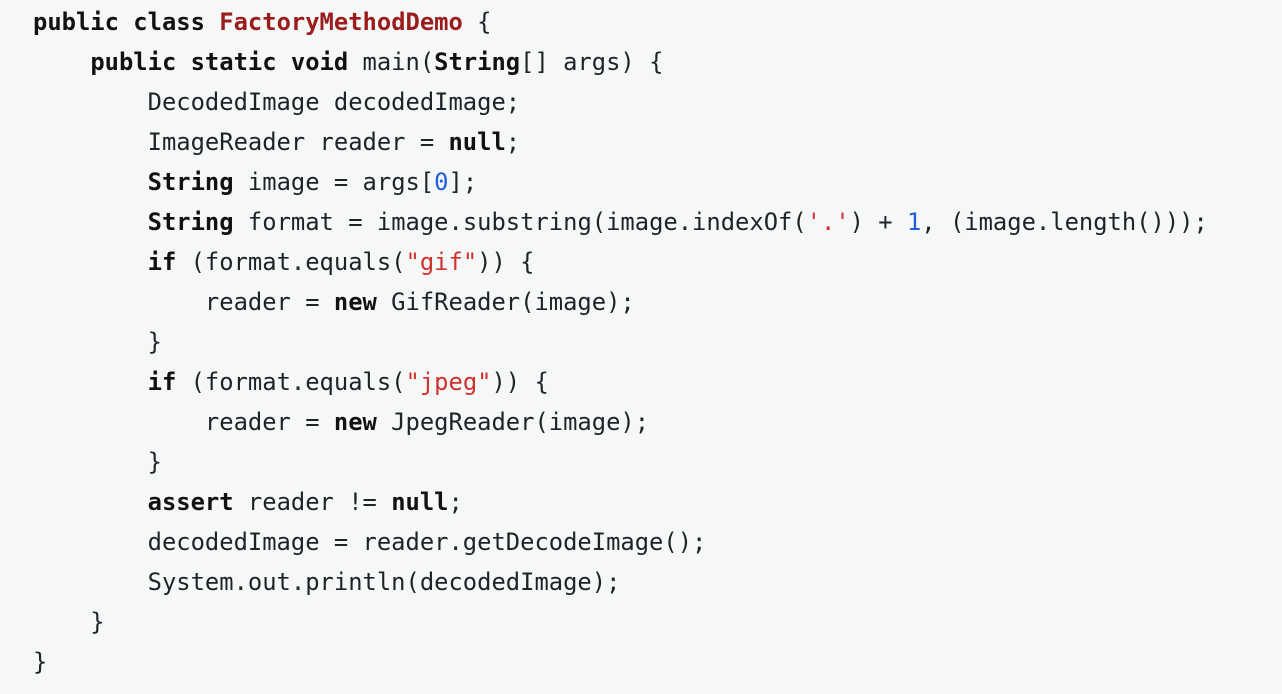 Image resolution: width=1282 pixels, height=694 pixels. What do you see at coordinates (641, 382) in the screenshot?
I see `code-line: if (format.equals("jpeg")) {` at bounding box center [641, 382].